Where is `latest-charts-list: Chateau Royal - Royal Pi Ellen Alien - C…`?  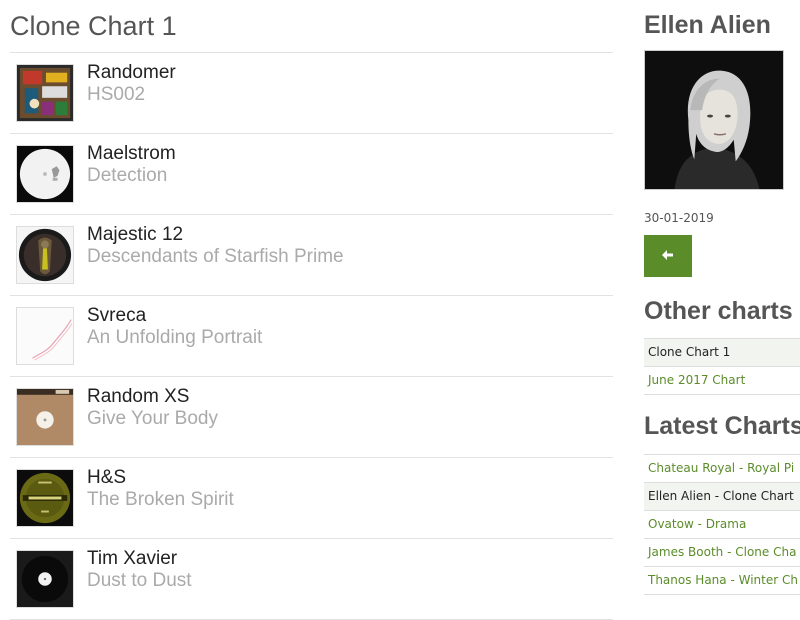
latest-charts-list: Chateau Royal - Royal Pi Ellen Alien - C… is located at coordinates (722, 524).